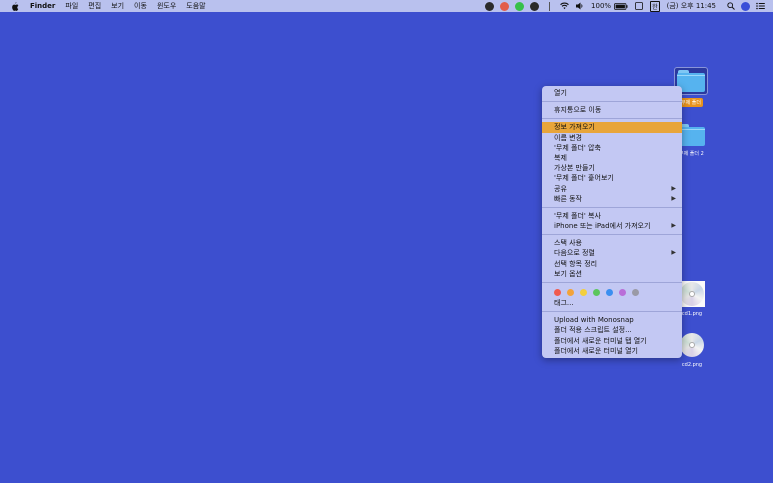 The height and width of the screenshot is (483, 773). Describe the element at coordinates (612, 93) in the screenshot. I see `menu-item-open: 열기` at that location.